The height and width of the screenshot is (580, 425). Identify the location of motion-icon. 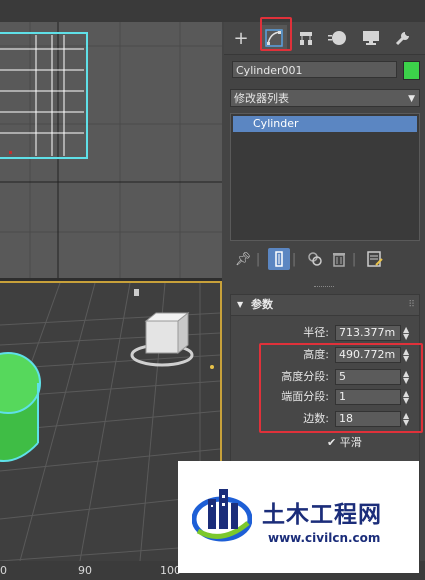
(337, 38).